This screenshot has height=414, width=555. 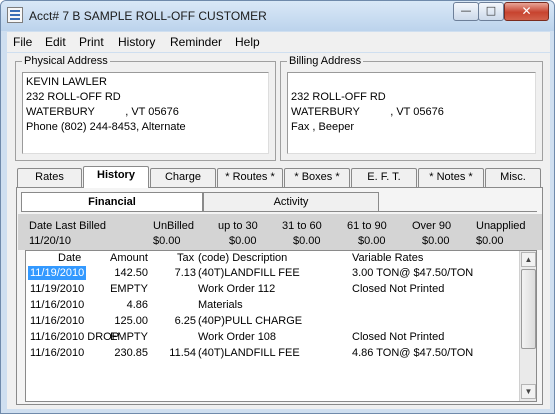 I want to click on column-header-tax: Tax, so click(x=185, y=258).